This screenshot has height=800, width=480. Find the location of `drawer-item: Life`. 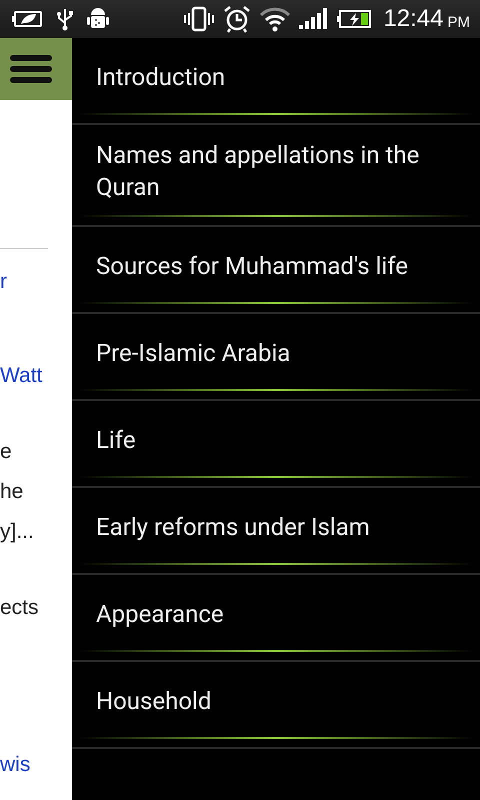

drawer-item: Life is located at coordinates (276, 444).